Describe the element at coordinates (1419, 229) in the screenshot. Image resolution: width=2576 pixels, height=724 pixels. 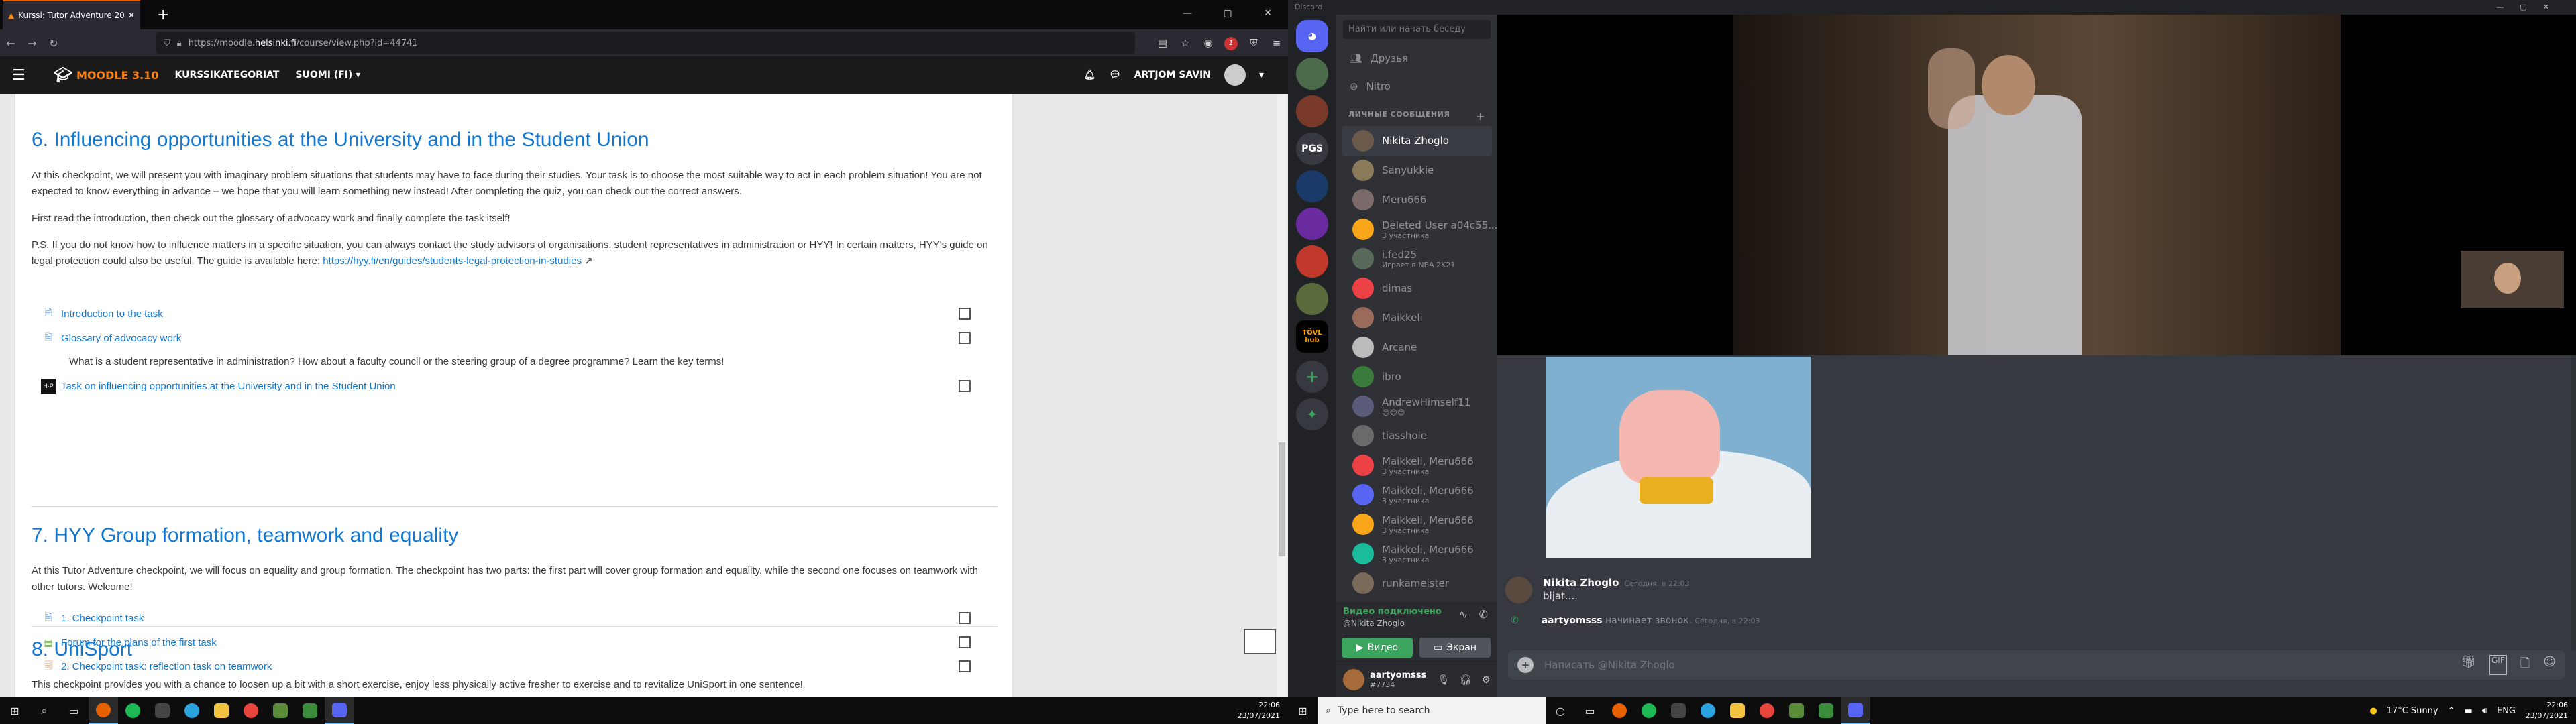
I see `dm-item: Deleted User a04c55... 3 участника` at that location.